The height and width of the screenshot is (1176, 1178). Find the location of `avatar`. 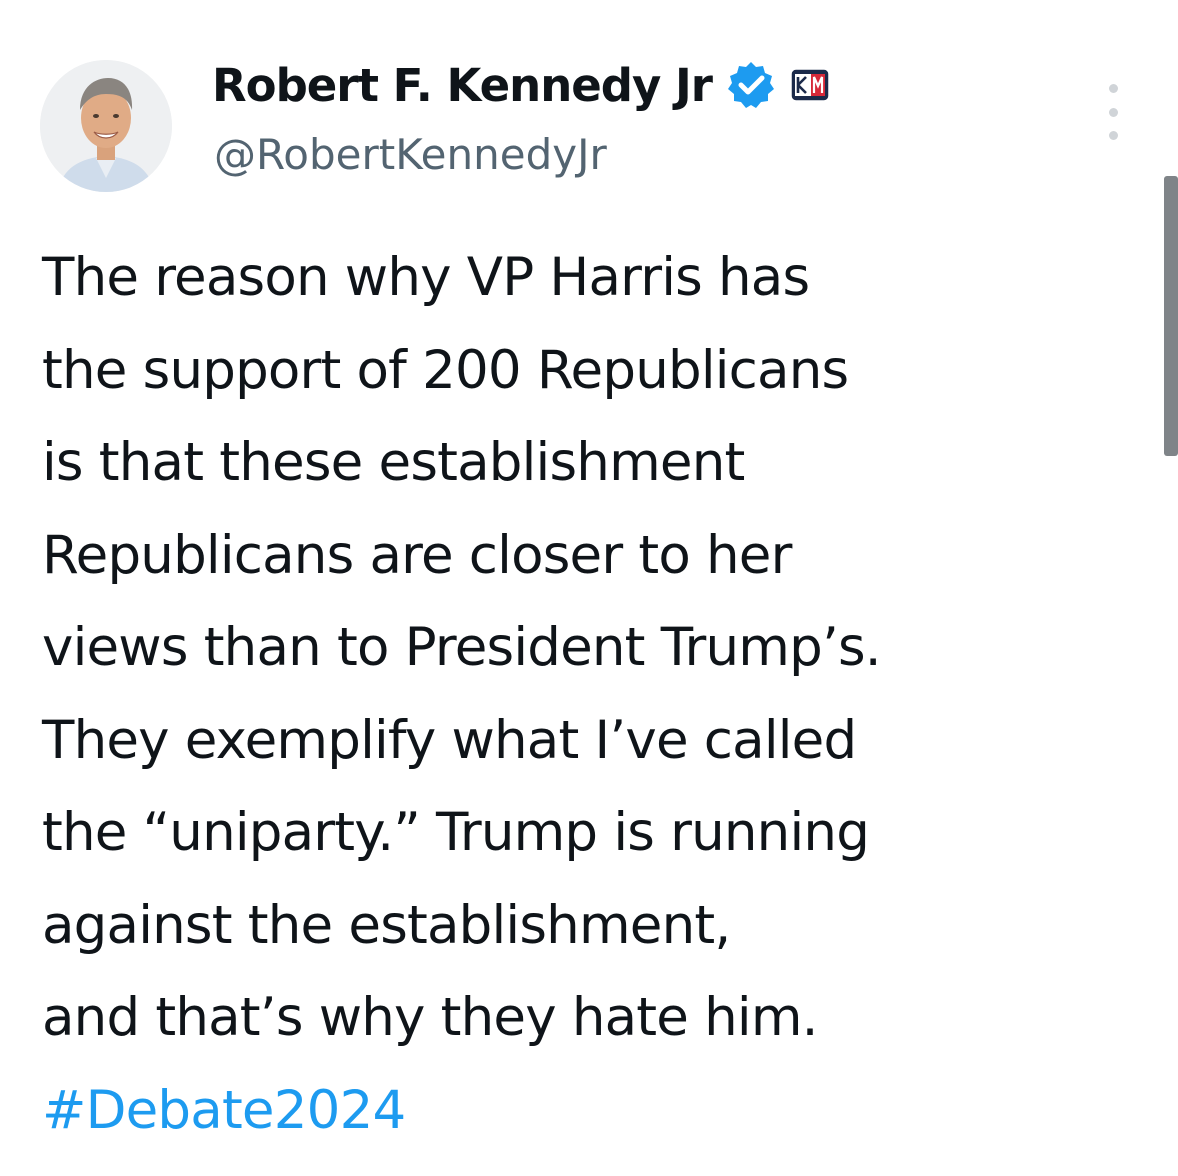

avatar is located at coordinates (106, 126).